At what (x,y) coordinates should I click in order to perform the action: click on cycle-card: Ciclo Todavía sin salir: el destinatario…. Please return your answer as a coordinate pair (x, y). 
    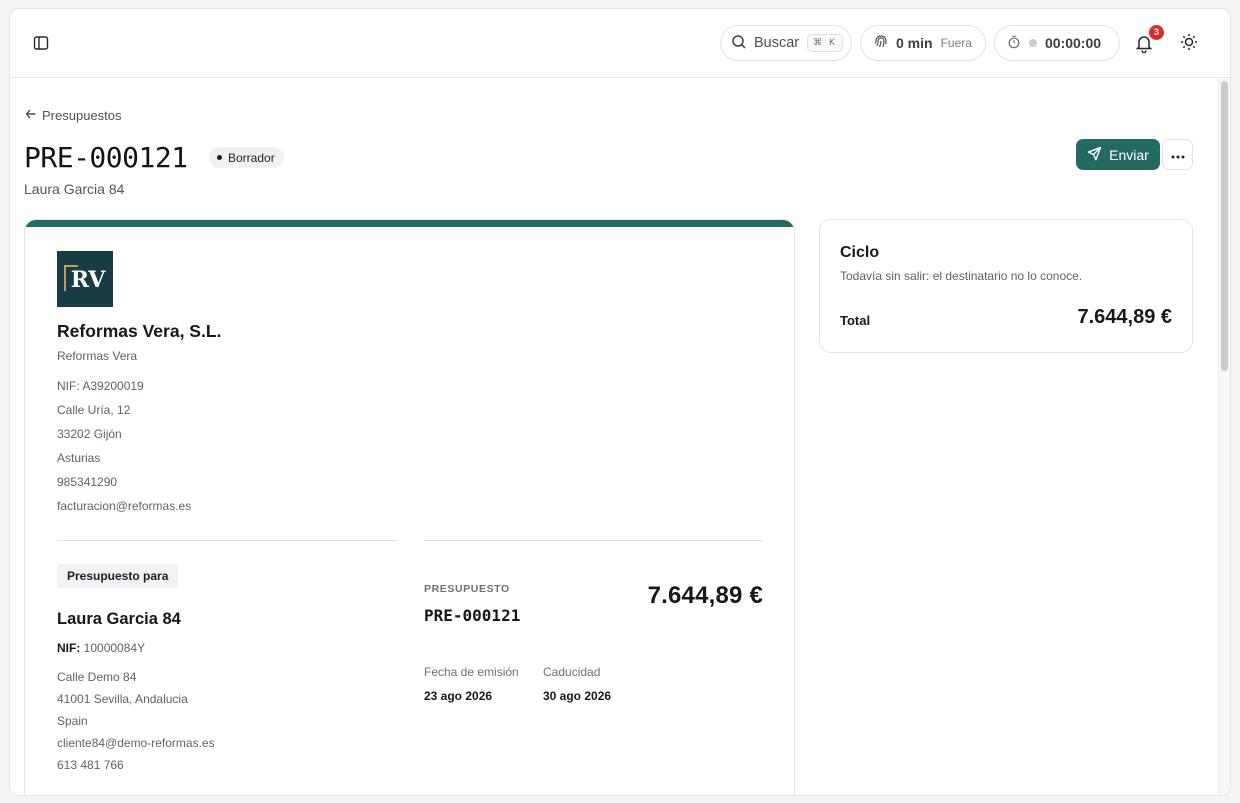
    Looking at the image, I should click on (1006, 286).